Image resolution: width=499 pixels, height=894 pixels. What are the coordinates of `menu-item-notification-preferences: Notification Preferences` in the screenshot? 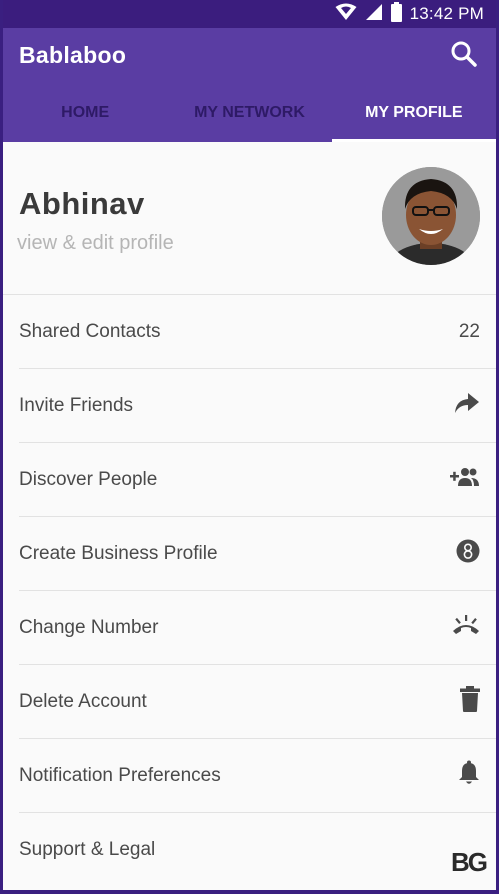 It's located at (257, 775).